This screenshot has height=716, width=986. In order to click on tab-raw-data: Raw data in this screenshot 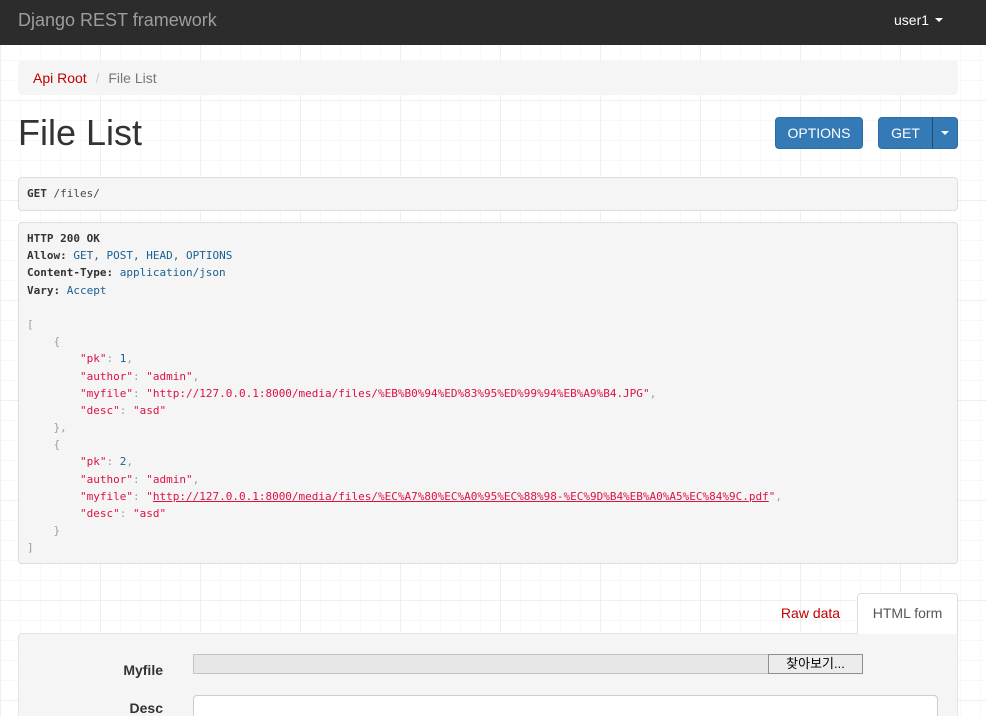, I will do `click(810, 613)`.